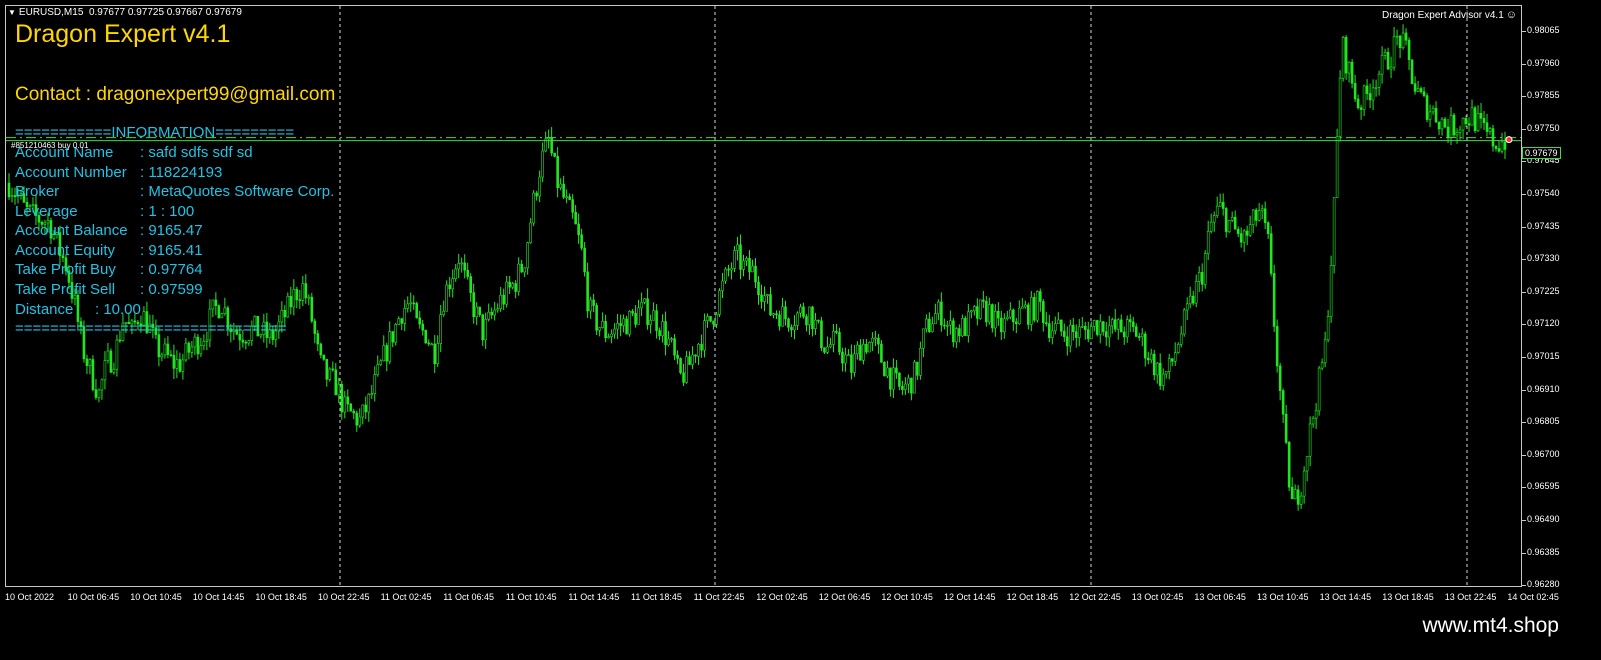 This screenshot has width=1601, height=660. What do you see at coordinates (12, 12) in the screenshot?
I see `collapse-triangle-icon: ▼` at bounding box center [12, 12].